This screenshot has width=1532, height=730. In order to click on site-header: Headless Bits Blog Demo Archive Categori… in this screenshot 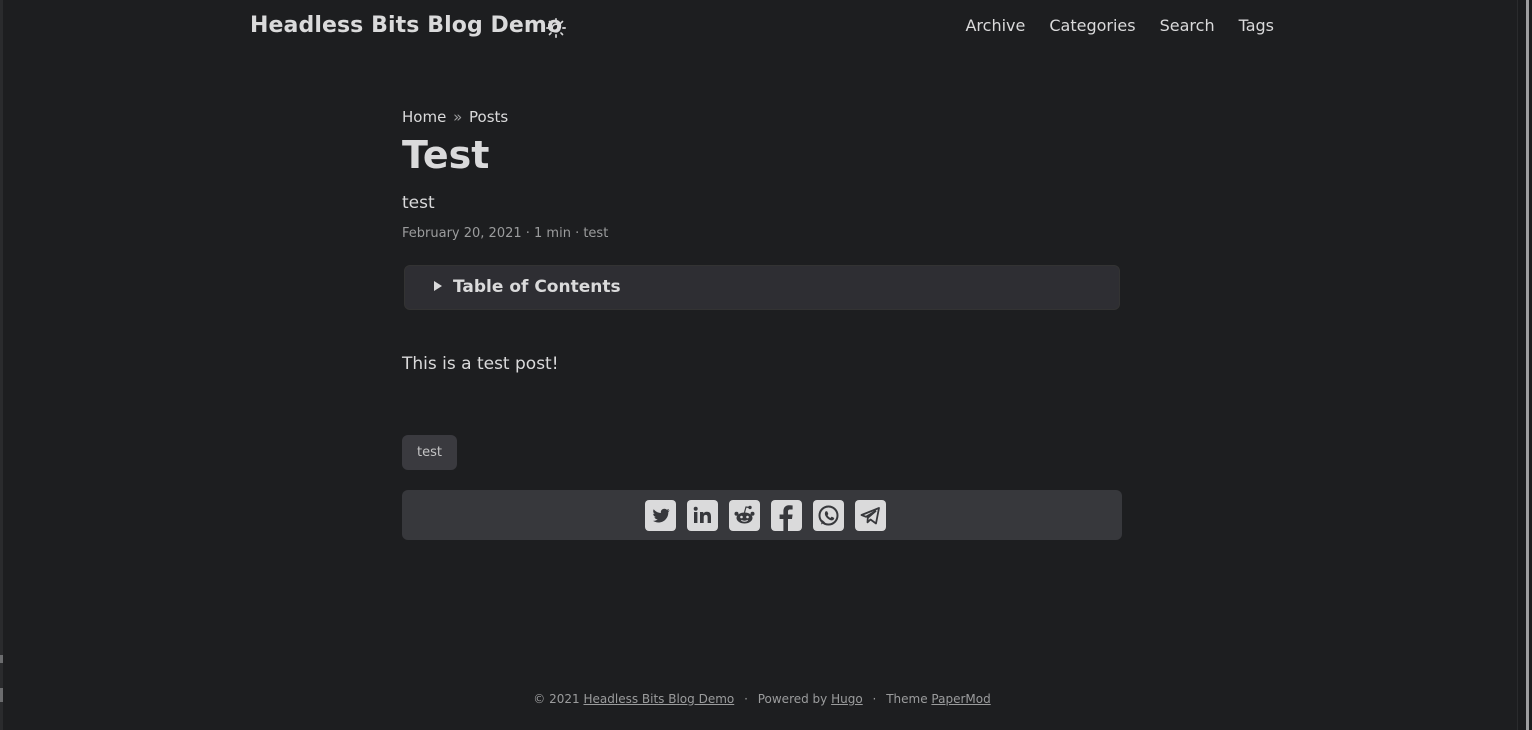, I will do `click(762, 28)`.